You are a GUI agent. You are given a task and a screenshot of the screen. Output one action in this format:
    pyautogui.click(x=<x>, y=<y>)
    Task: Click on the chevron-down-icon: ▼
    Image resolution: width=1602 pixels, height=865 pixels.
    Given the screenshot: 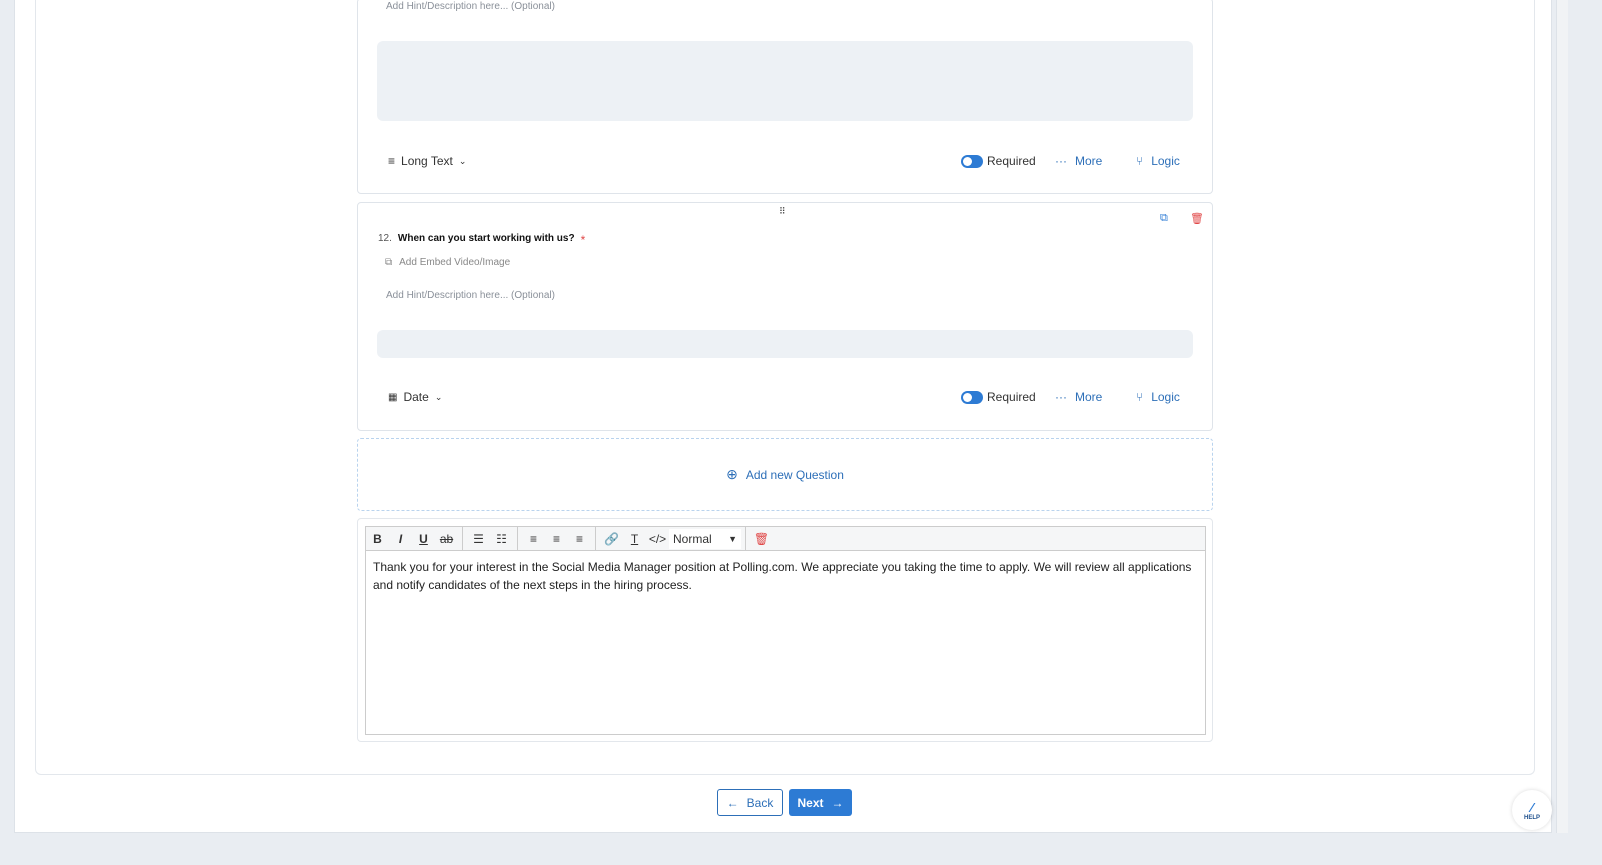 What is the action you would take?
    pyautogui.click(x=732, y=538)
    